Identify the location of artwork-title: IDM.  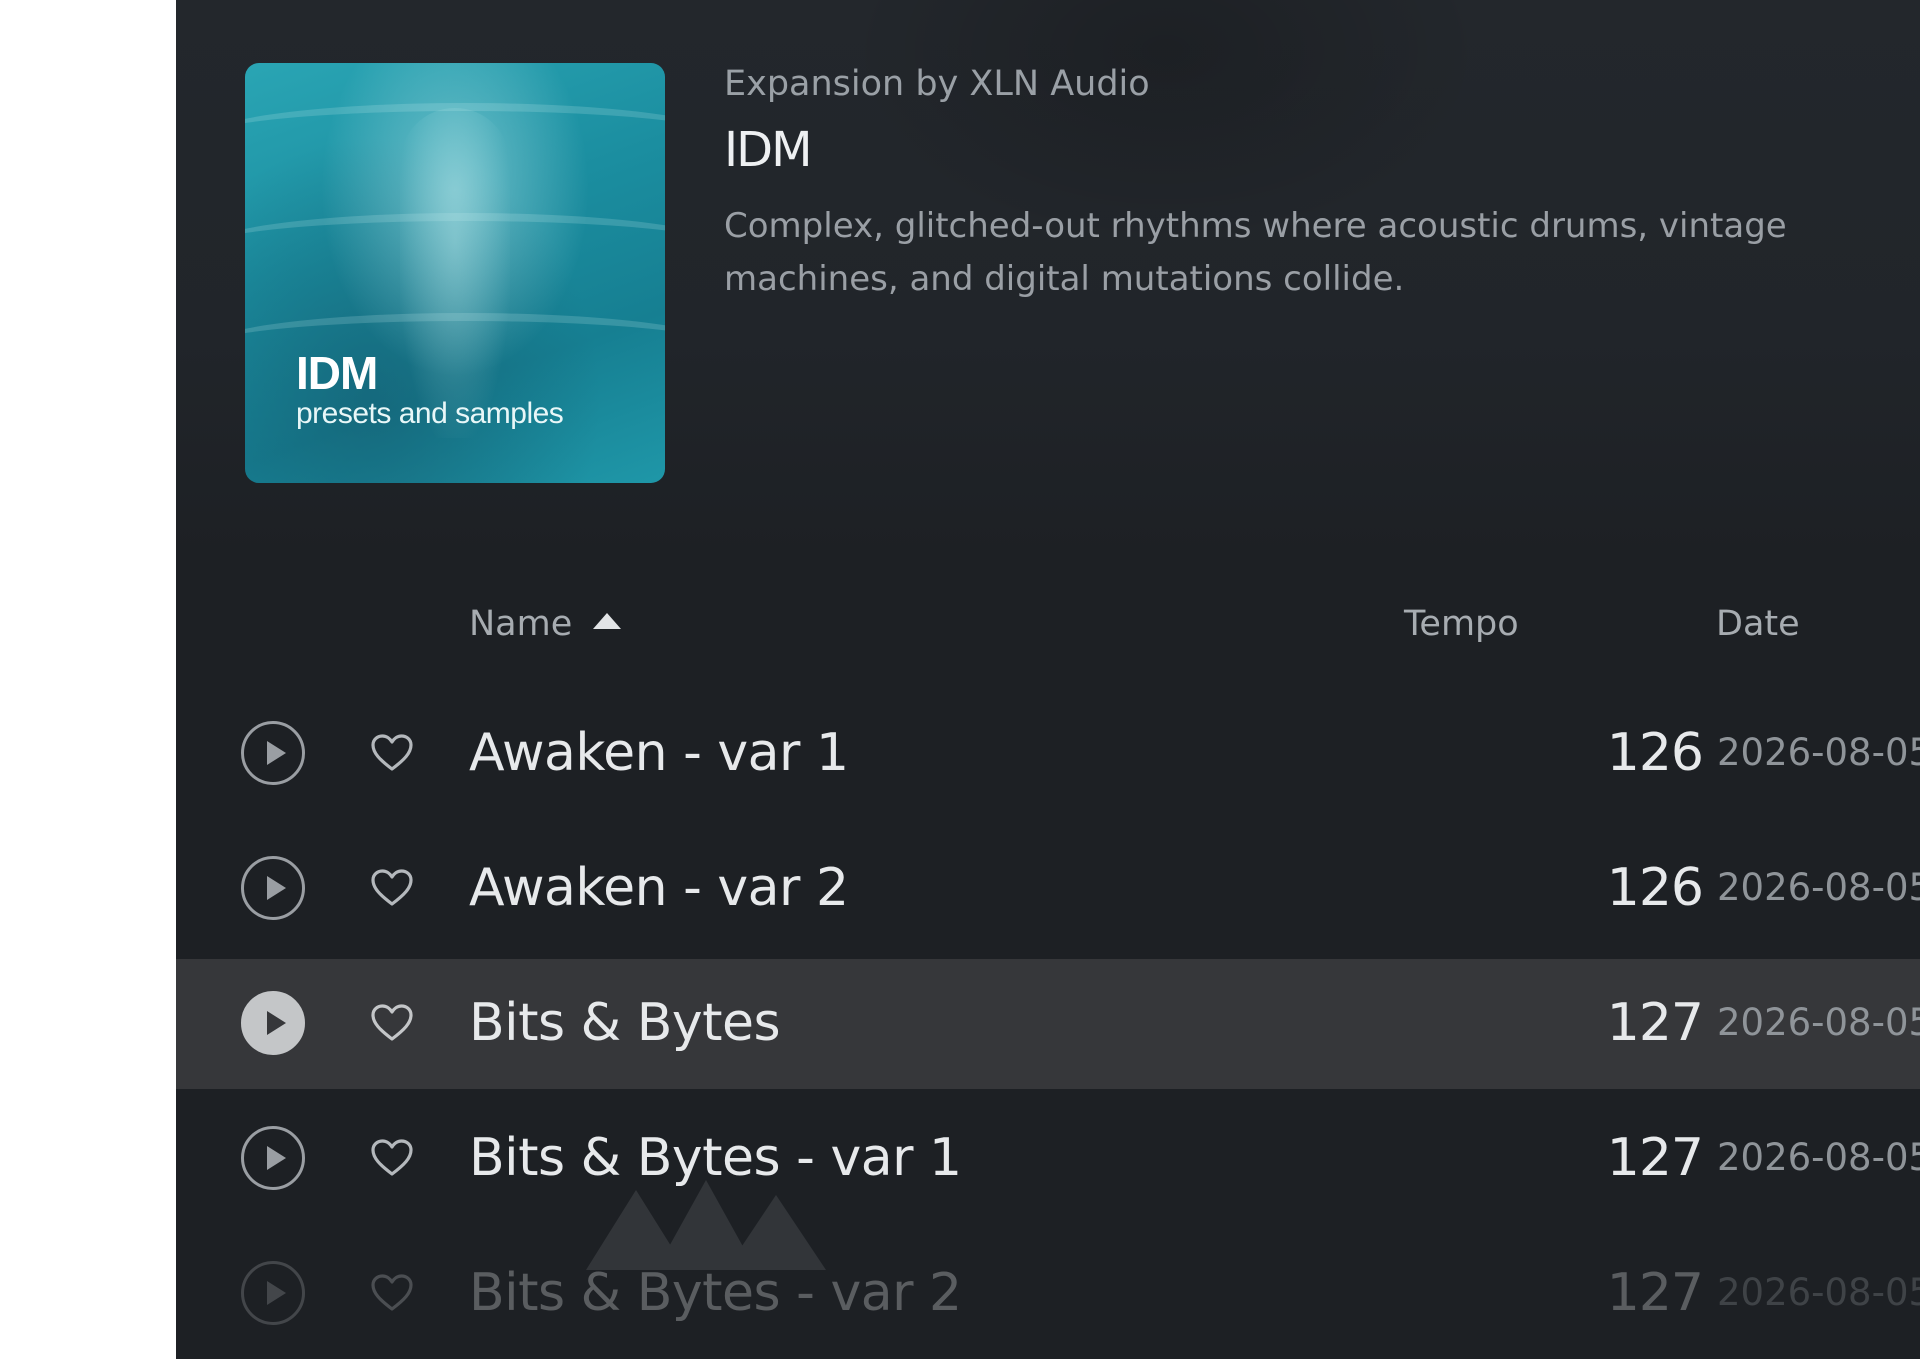
(337, 373).